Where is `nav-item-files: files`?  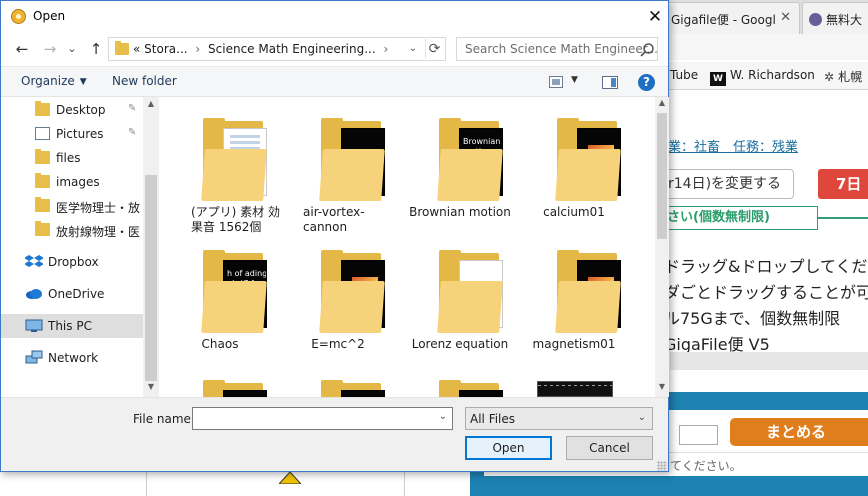
nav-item-files: files is located at coordinates (72, 158).